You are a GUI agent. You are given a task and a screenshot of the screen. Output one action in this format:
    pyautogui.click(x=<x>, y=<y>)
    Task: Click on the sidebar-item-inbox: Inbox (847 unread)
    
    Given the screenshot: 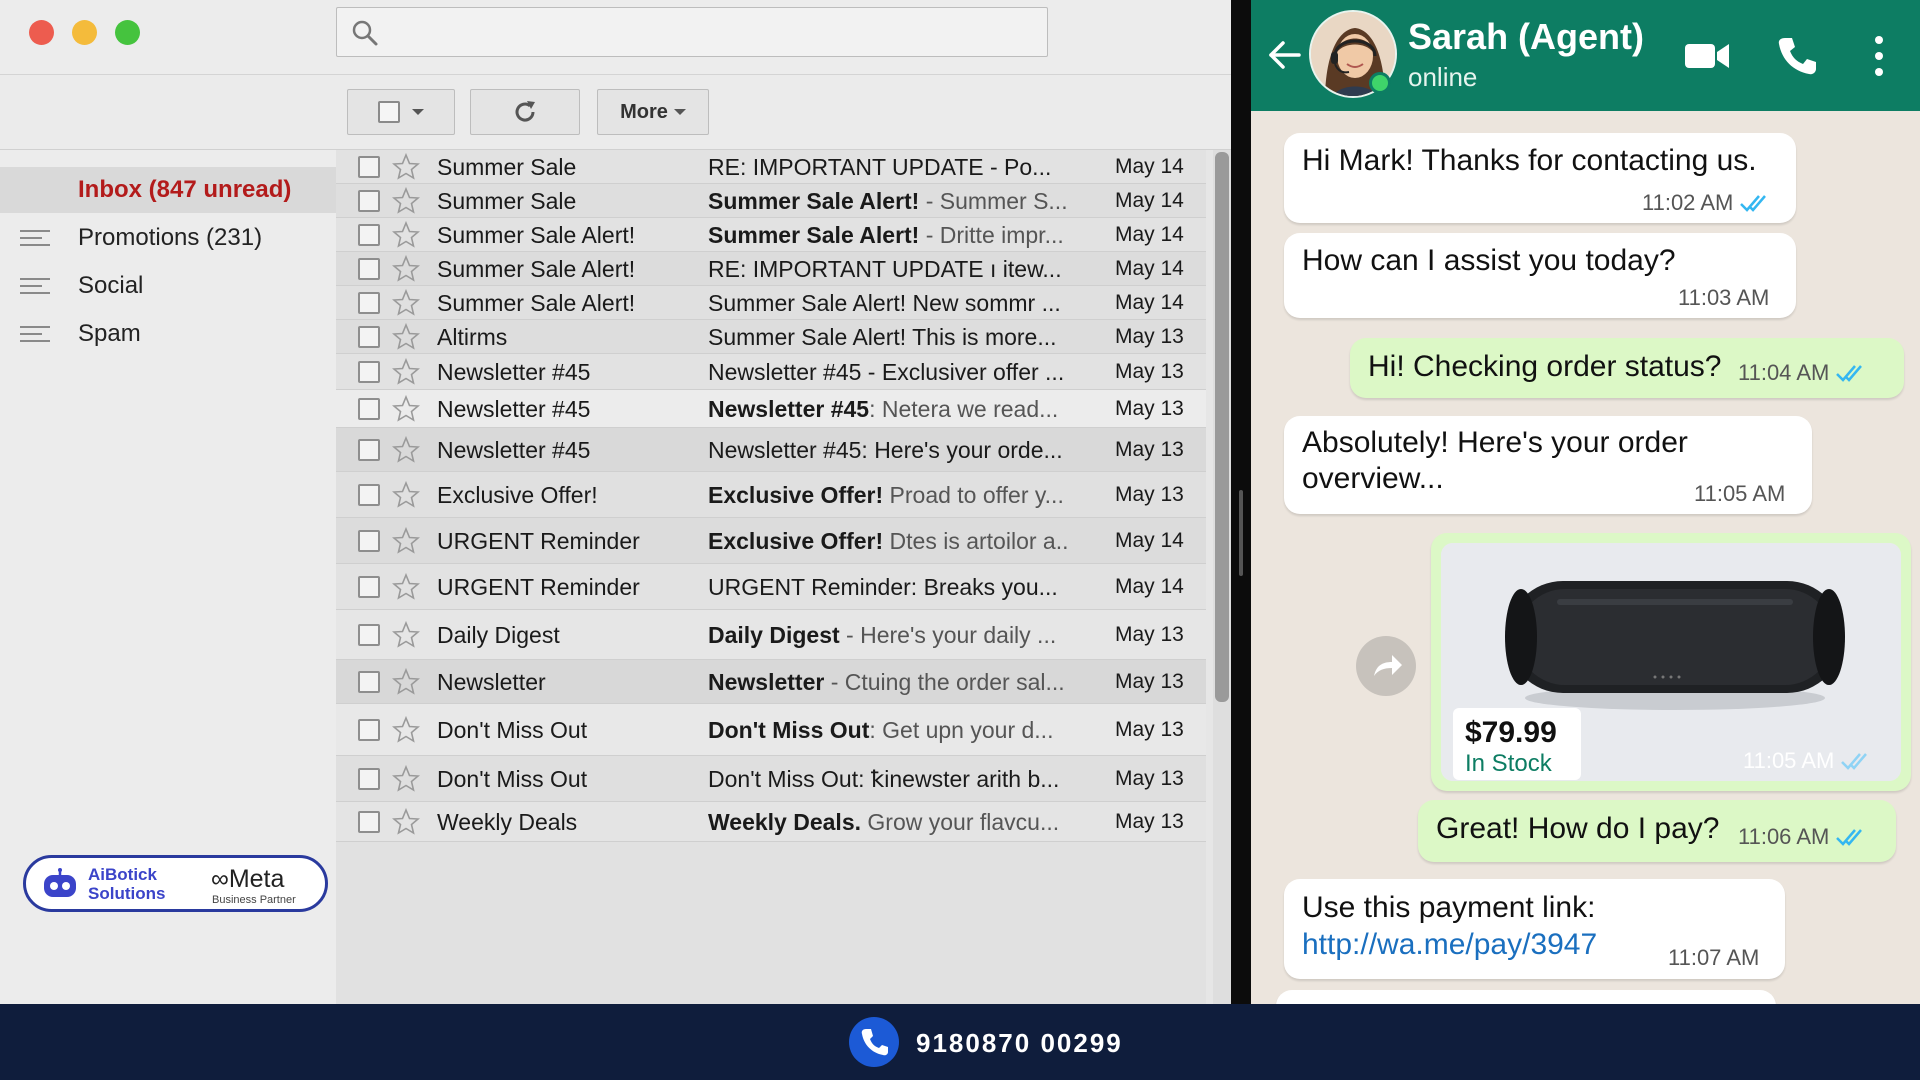 What is the action you would take?
    pyautogui.click(x=168, y=190)
    